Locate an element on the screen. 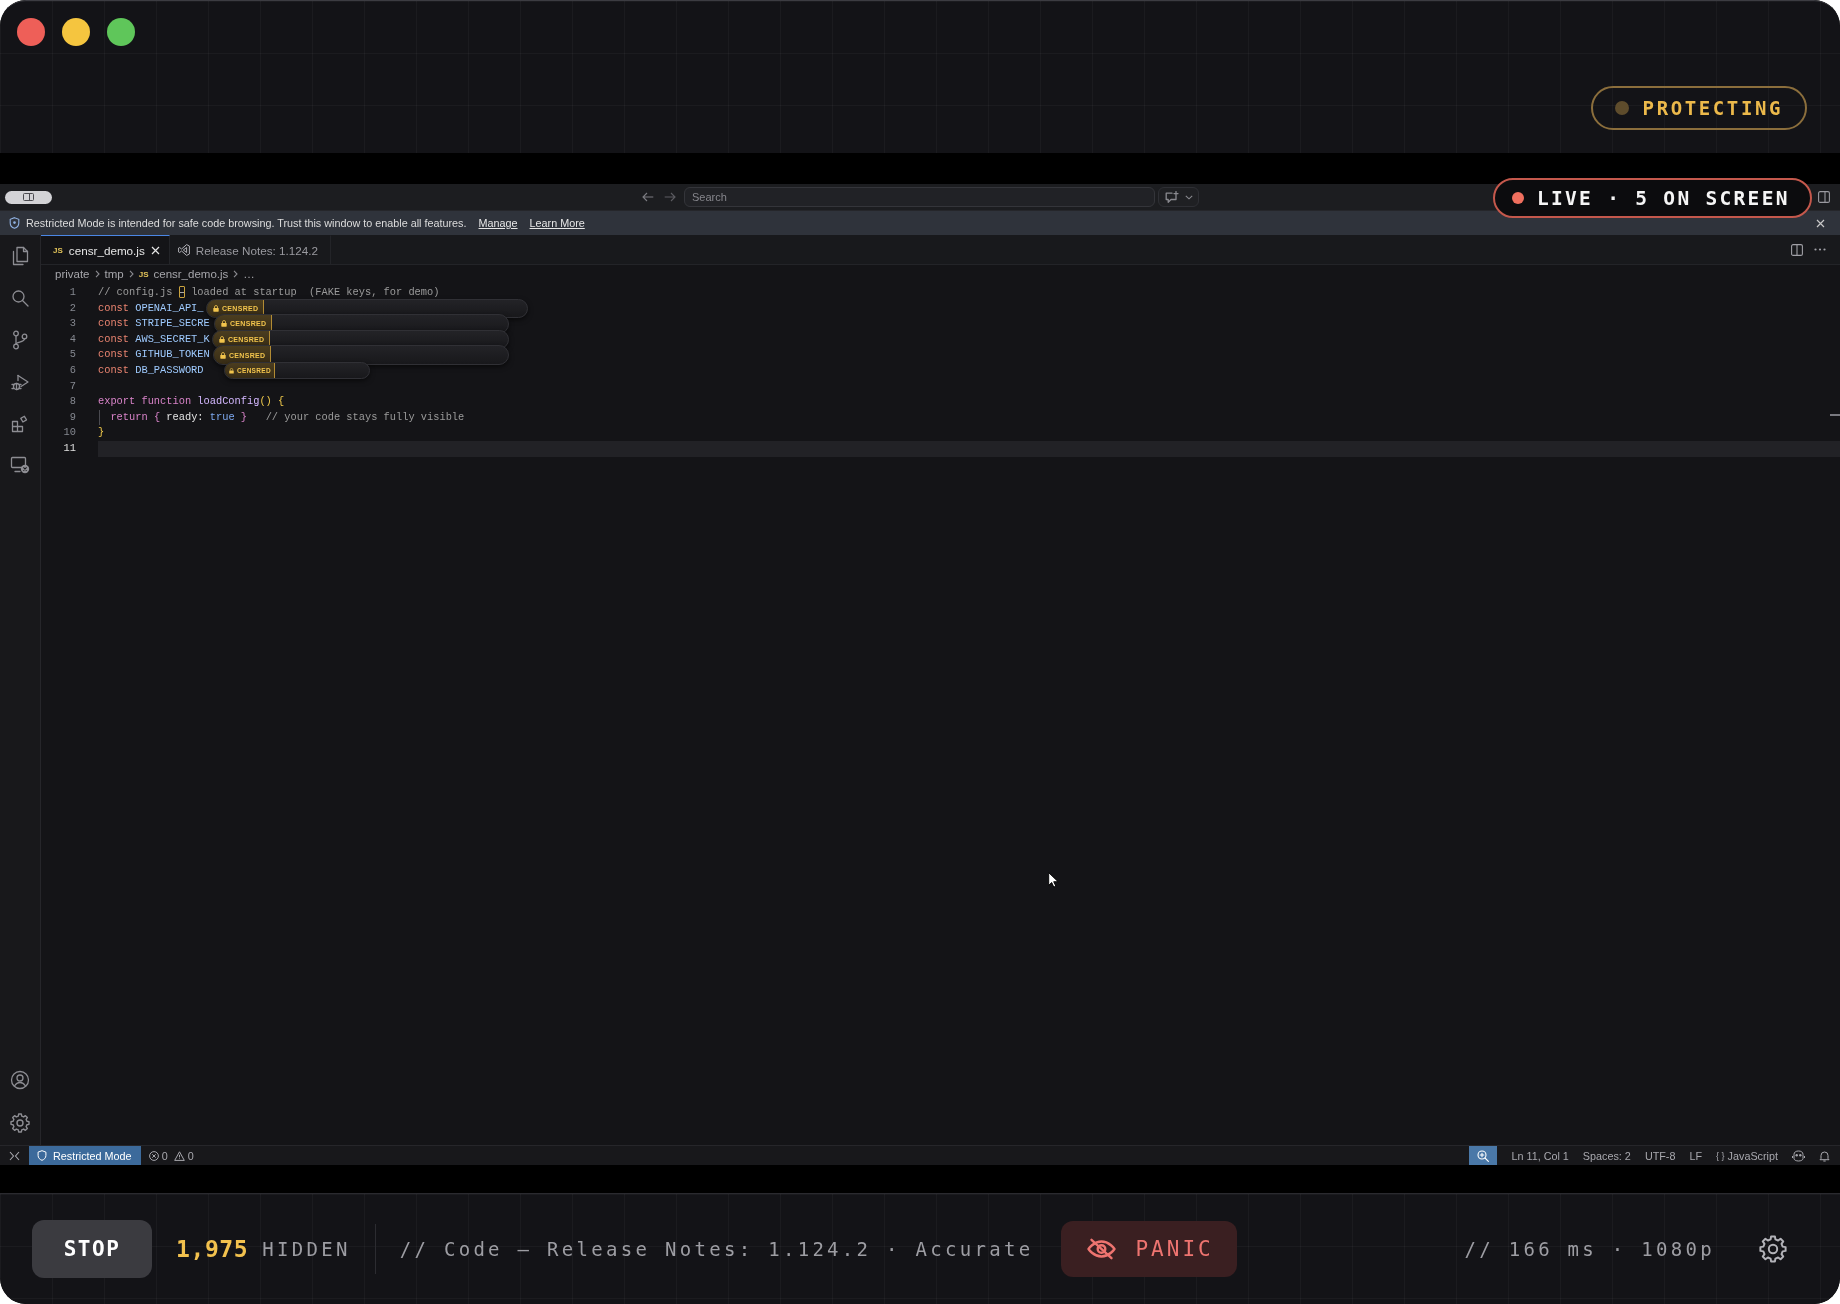 The width and height of the screenshot is (1840, 1304). forward-arrow-icon is located at coordinates (670, 197).